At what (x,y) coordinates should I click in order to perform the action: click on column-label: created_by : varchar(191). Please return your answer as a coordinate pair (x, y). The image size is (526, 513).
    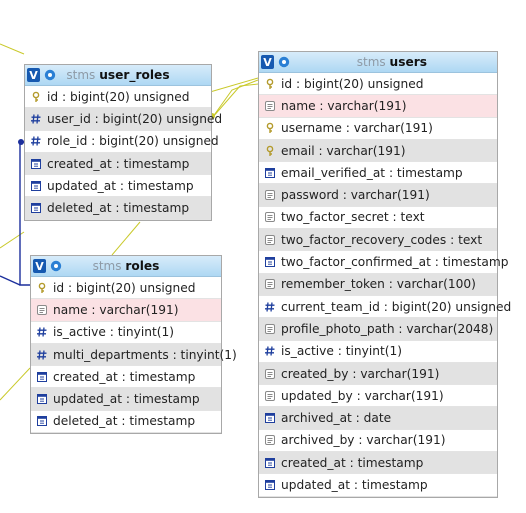
    Looking at the image, I should click on (360, 373).